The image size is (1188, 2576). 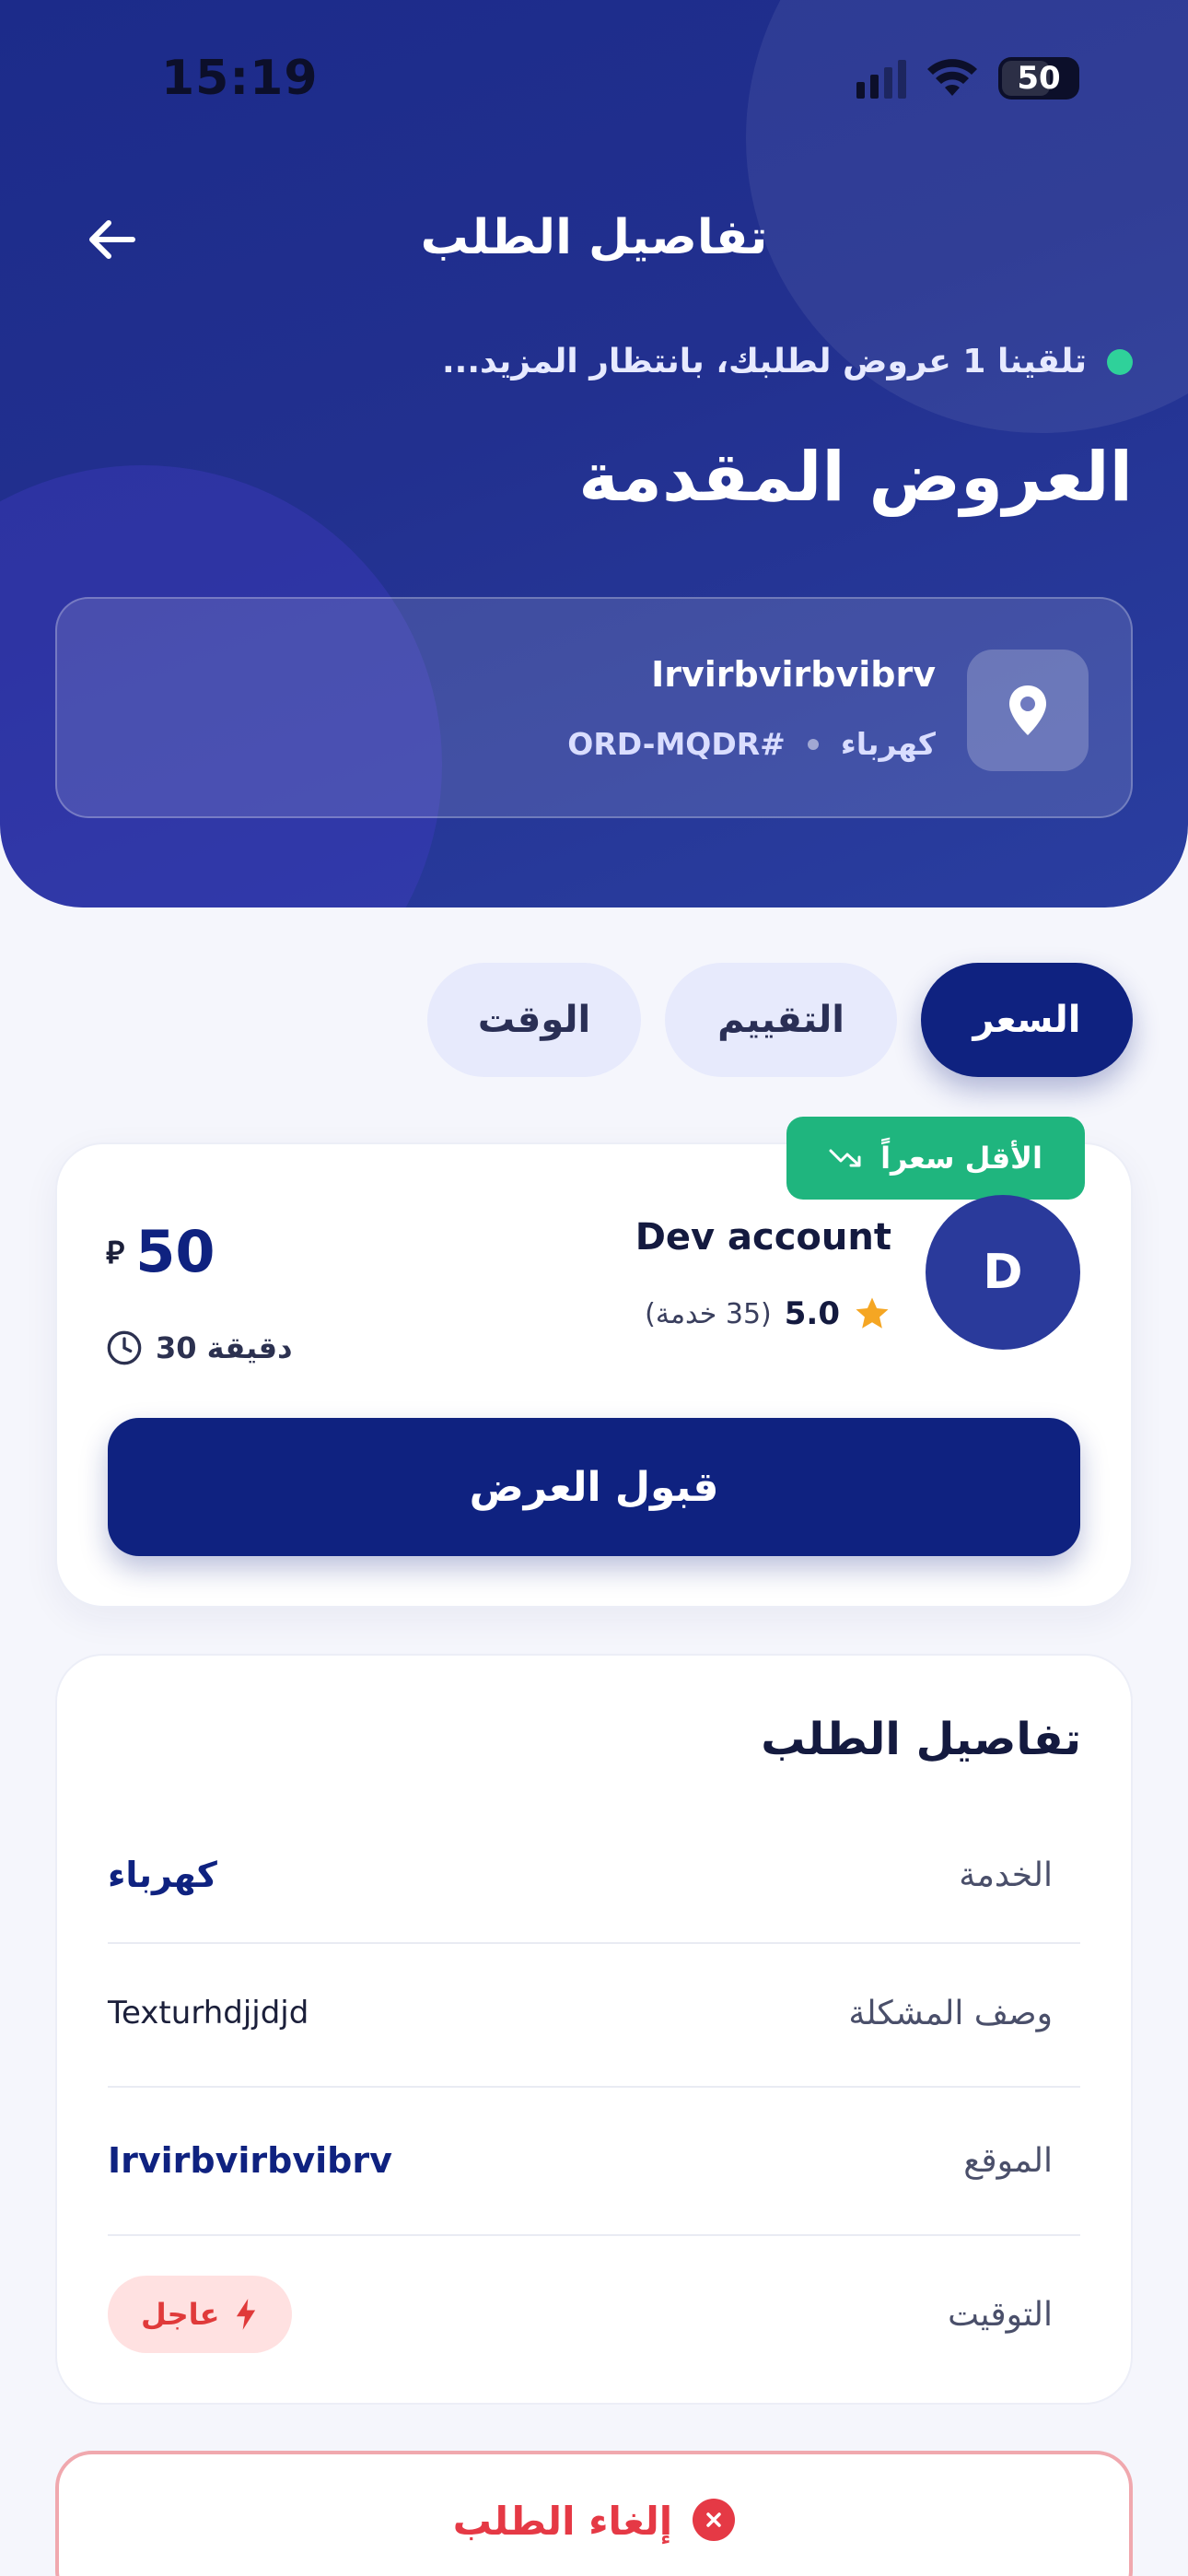 I want to click on detail-value: Irvirbvirbvibrv, so click(x=250, y=2160).